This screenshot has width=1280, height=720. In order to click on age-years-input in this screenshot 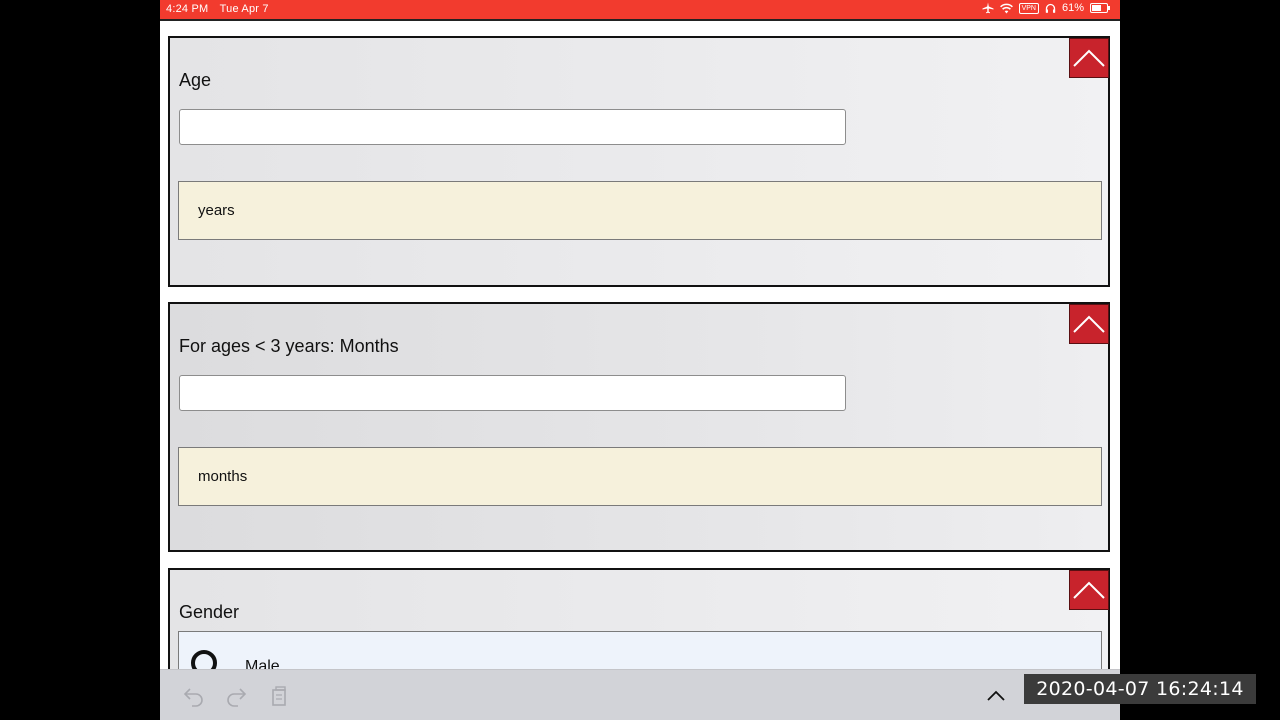, I will do `click(512, 127)`.